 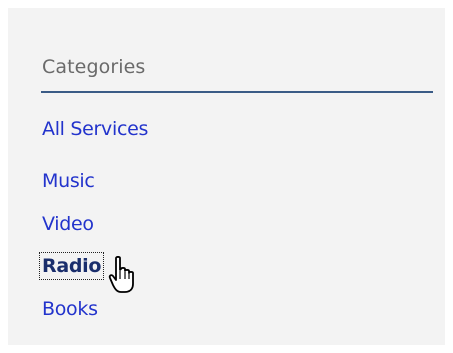 What do you see at coordinates (126, 275) in the screenshot?
I see `hand-pointer-icon` at bounding box center [126, 275].